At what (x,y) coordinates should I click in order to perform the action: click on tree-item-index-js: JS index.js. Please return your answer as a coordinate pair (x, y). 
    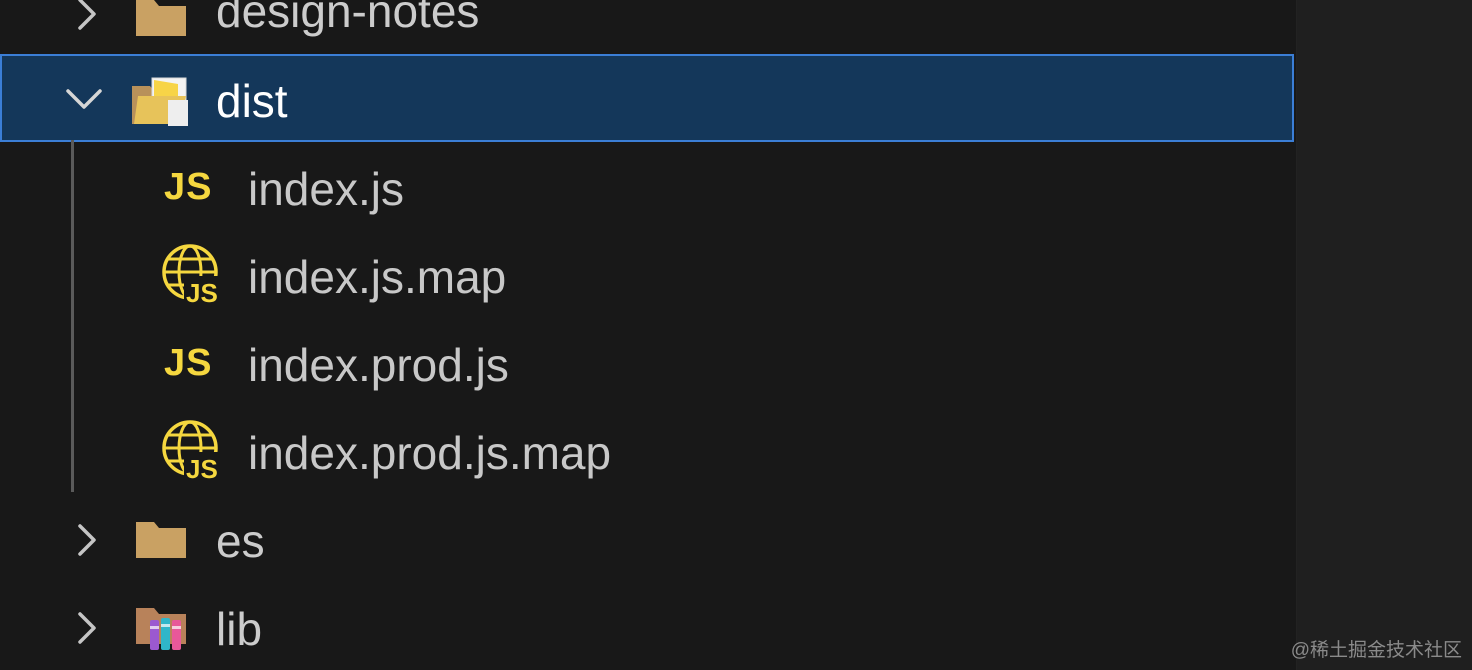
    Looking at the image, I should click on (647, 188).